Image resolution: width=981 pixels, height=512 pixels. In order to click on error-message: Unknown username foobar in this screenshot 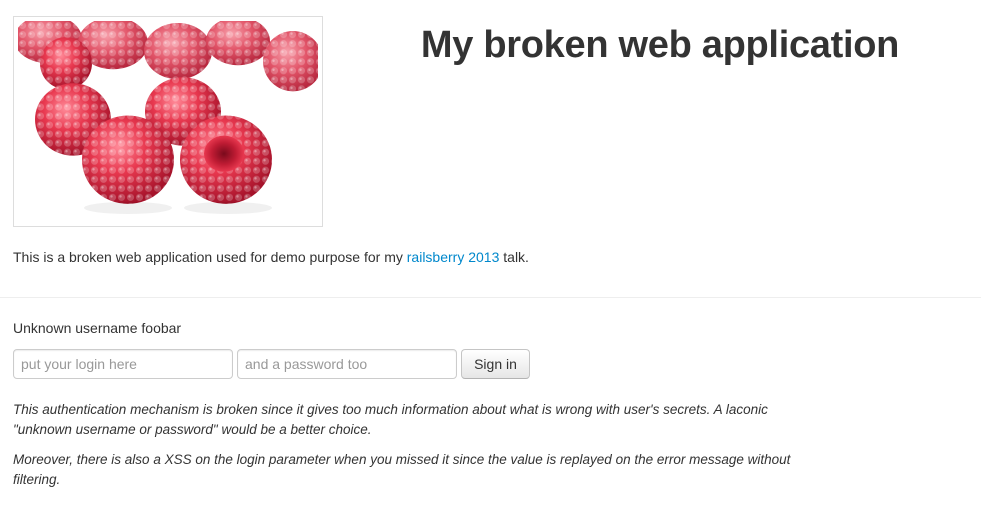, I will do `click(97, 328)`.